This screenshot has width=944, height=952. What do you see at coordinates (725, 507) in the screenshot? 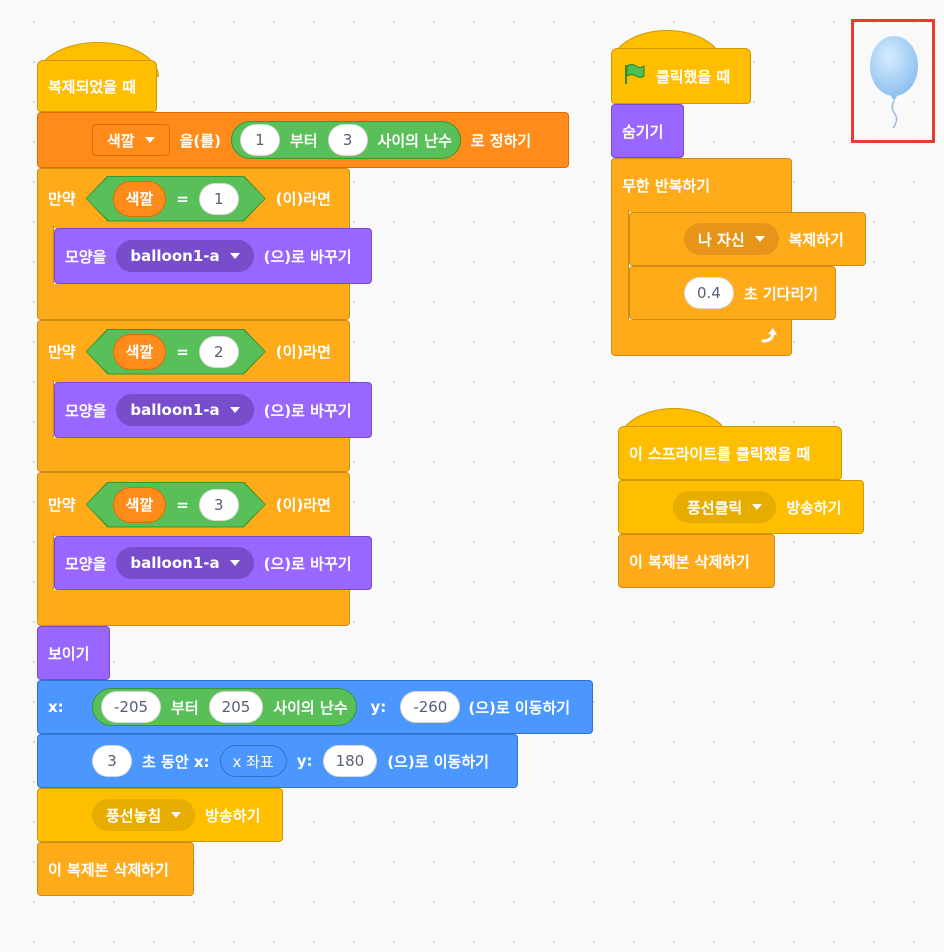
I see `broadcast-message-dropdown: 풍선클릭` at bounding box center [725, 507].